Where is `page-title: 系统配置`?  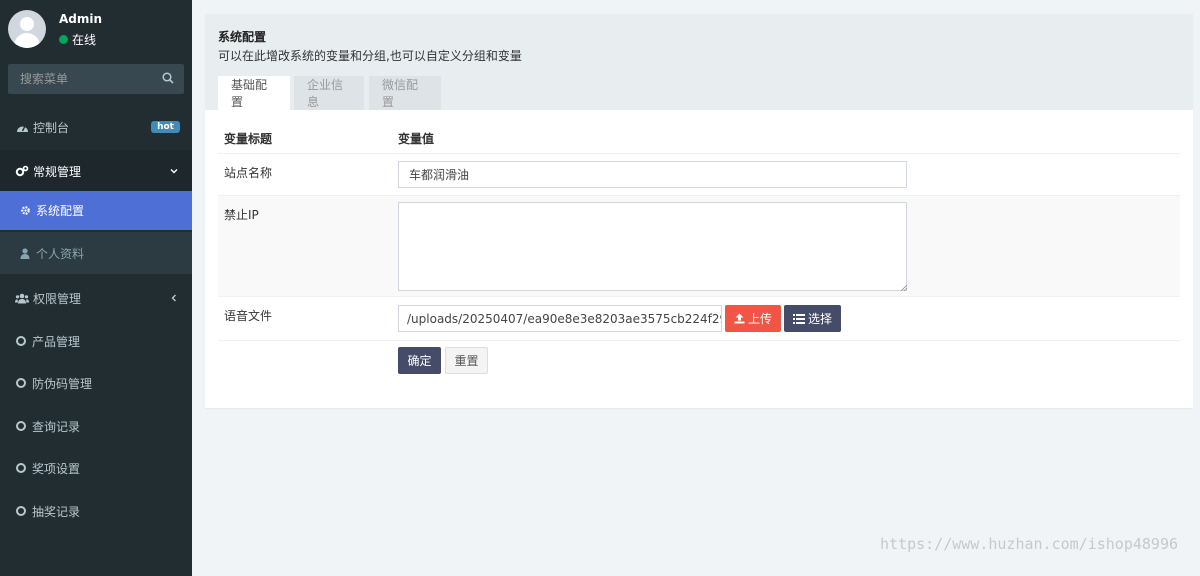
page-title: 系统配置 is located at coordinates (242, 37).